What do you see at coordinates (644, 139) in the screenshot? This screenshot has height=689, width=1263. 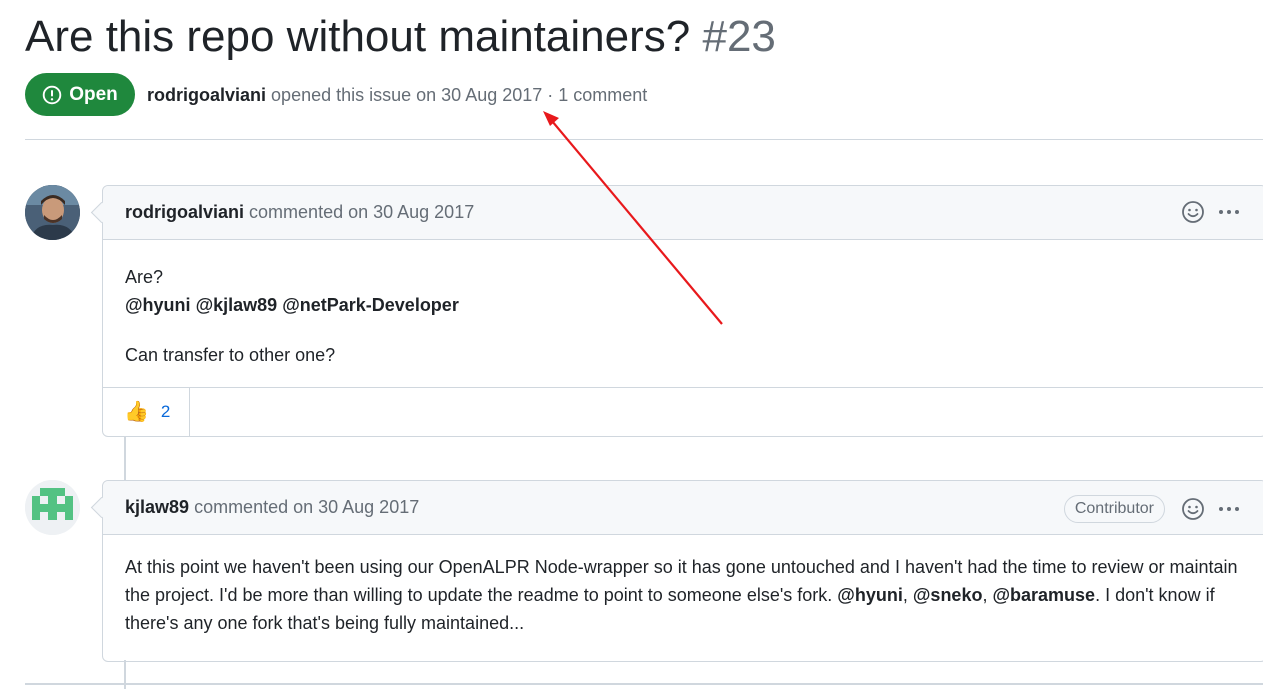 I see `header-divider` at bounding box center [644, 139].